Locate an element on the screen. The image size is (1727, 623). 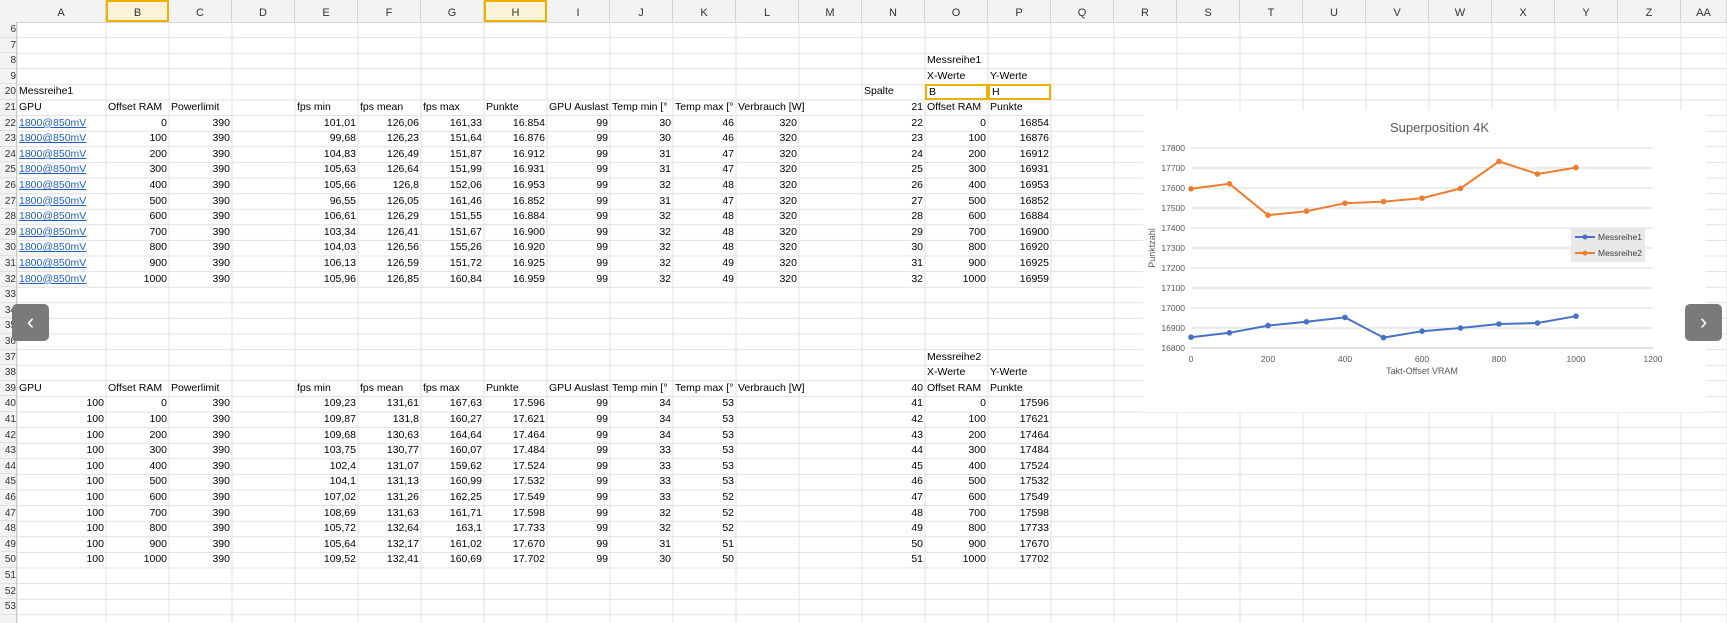
value-cell: 49 is located at coordinates (704, 280).